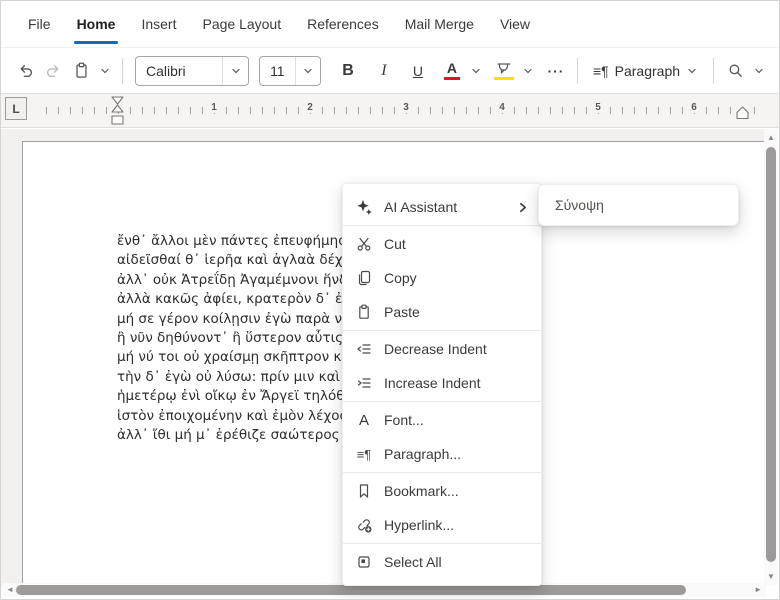 This screenshot has height=600, width=780. I want to click on undo-icon, so click(25, 70).